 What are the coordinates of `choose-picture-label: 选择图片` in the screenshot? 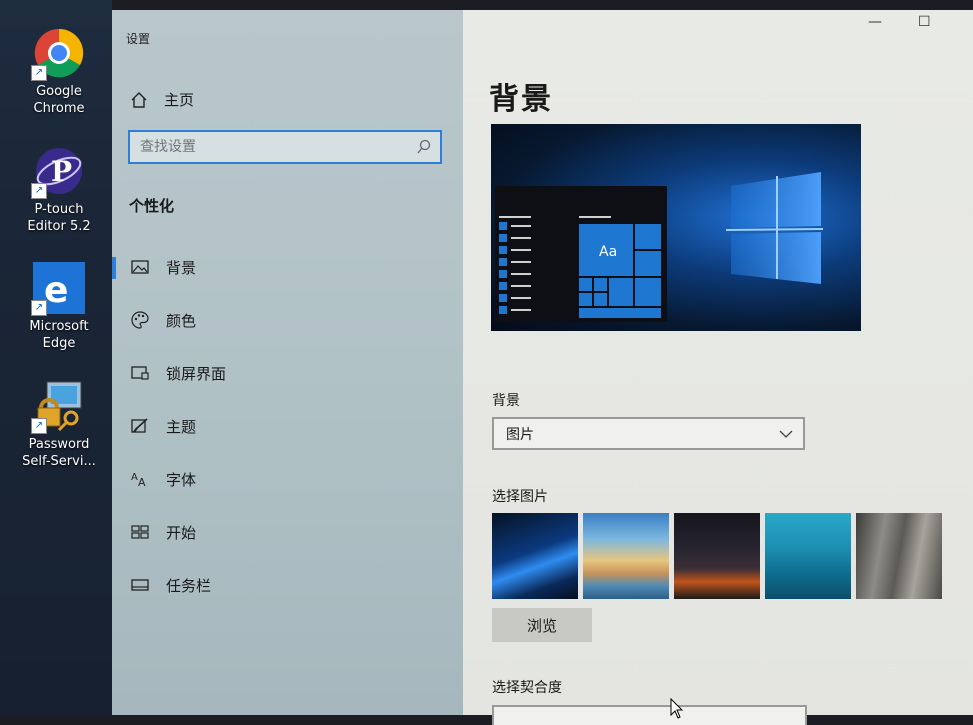 It's located at (520, 497).